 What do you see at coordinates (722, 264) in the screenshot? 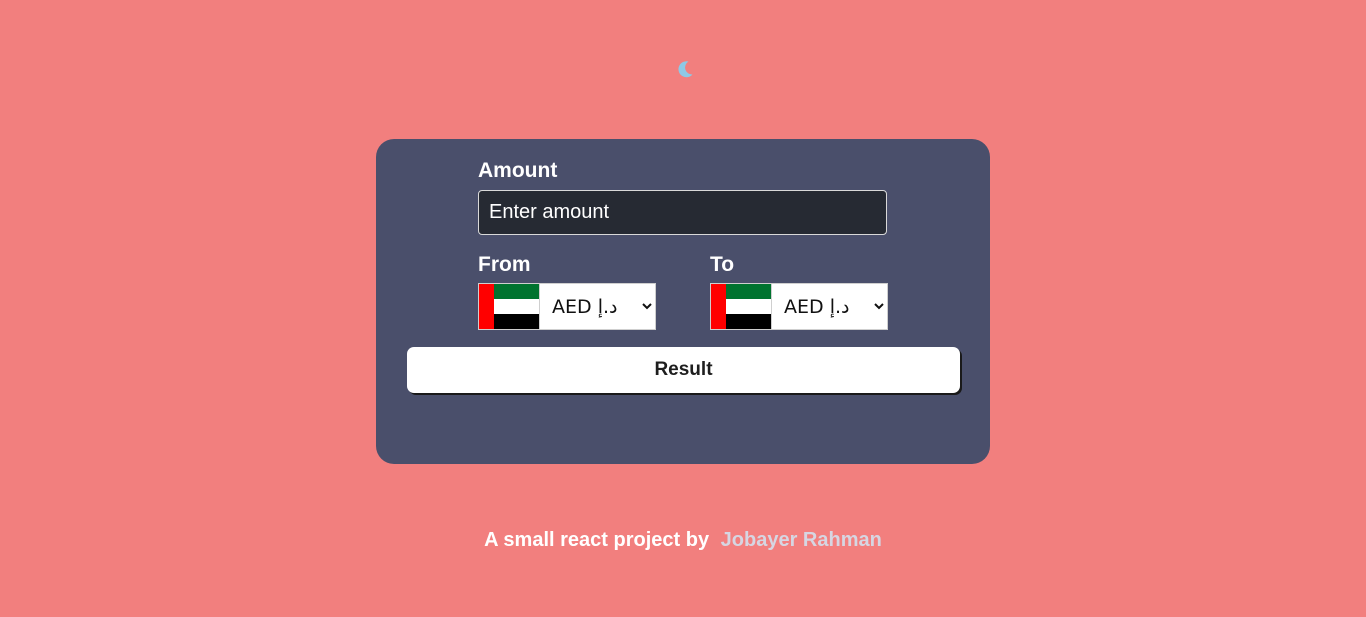
I see `to-label: To` at bounding box center [722, 264].